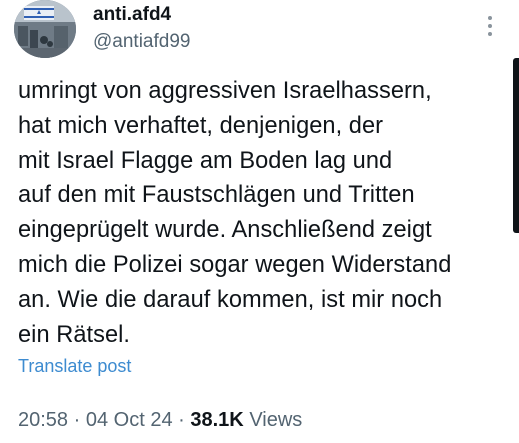 The width and height of the screenshot is (519, 443). I want to click on post-time: 20:58, so click(43, 420).